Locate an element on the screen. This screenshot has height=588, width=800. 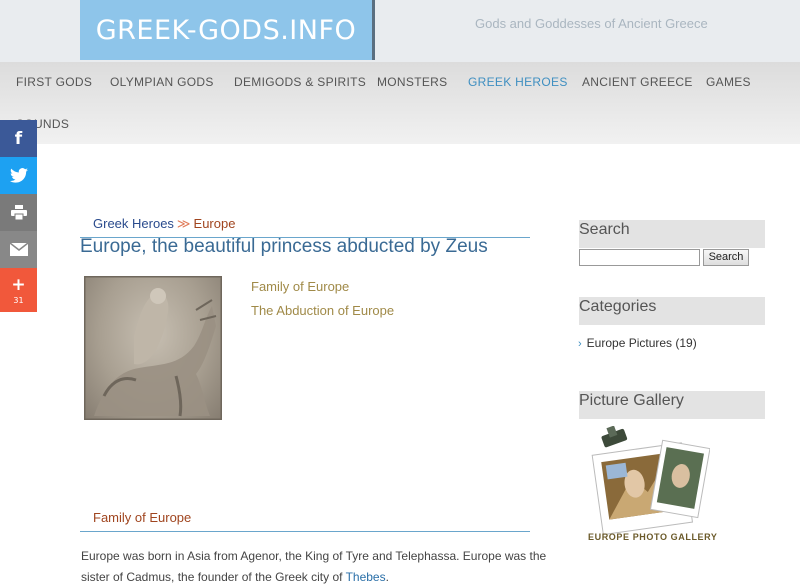
category-label: Europe Pictures (19) is located at coordinates (641, 343).